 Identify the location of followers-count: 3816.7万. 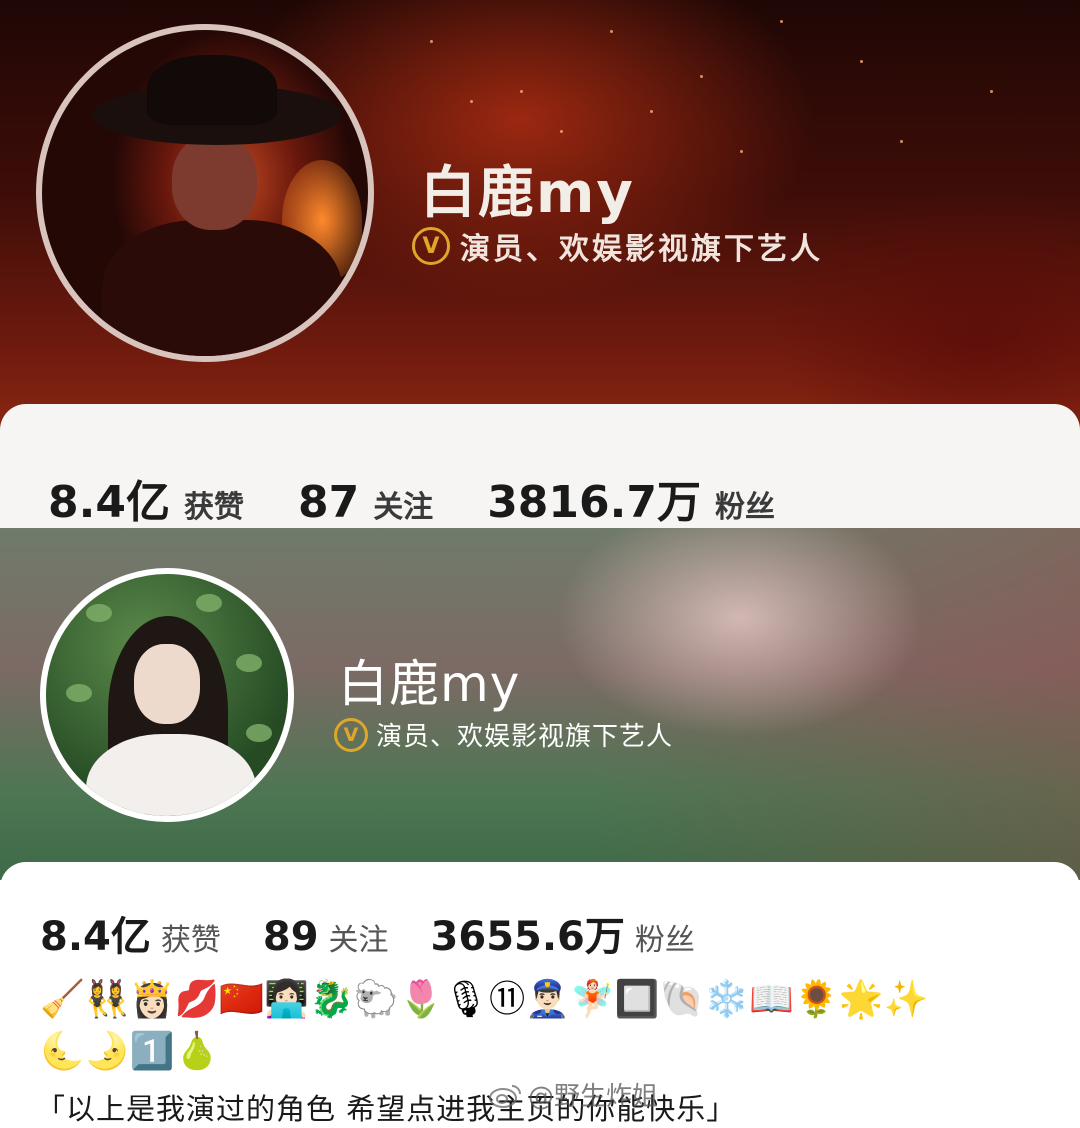
(594, 502).